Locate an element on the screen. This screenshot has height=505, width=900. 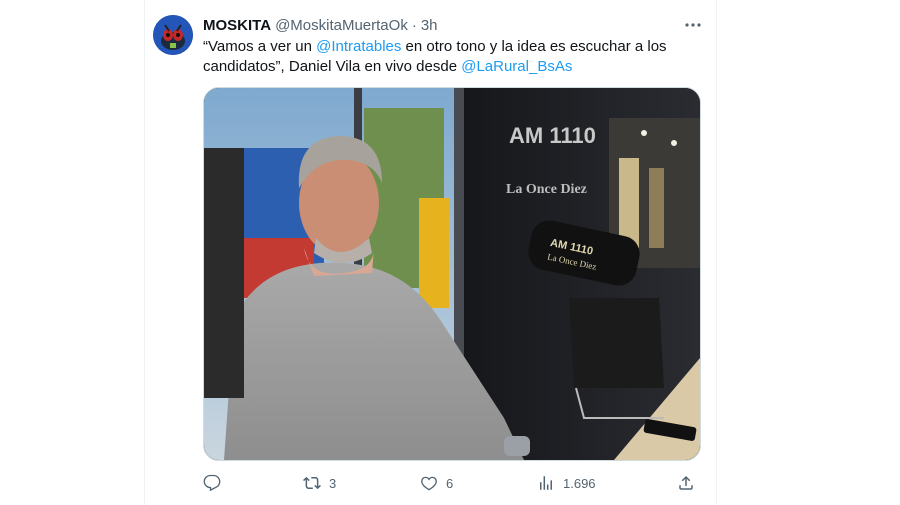
tweet-header: MOSKITA @MoskitaMuertaOk · 3h is located at coordinates (453, 26).